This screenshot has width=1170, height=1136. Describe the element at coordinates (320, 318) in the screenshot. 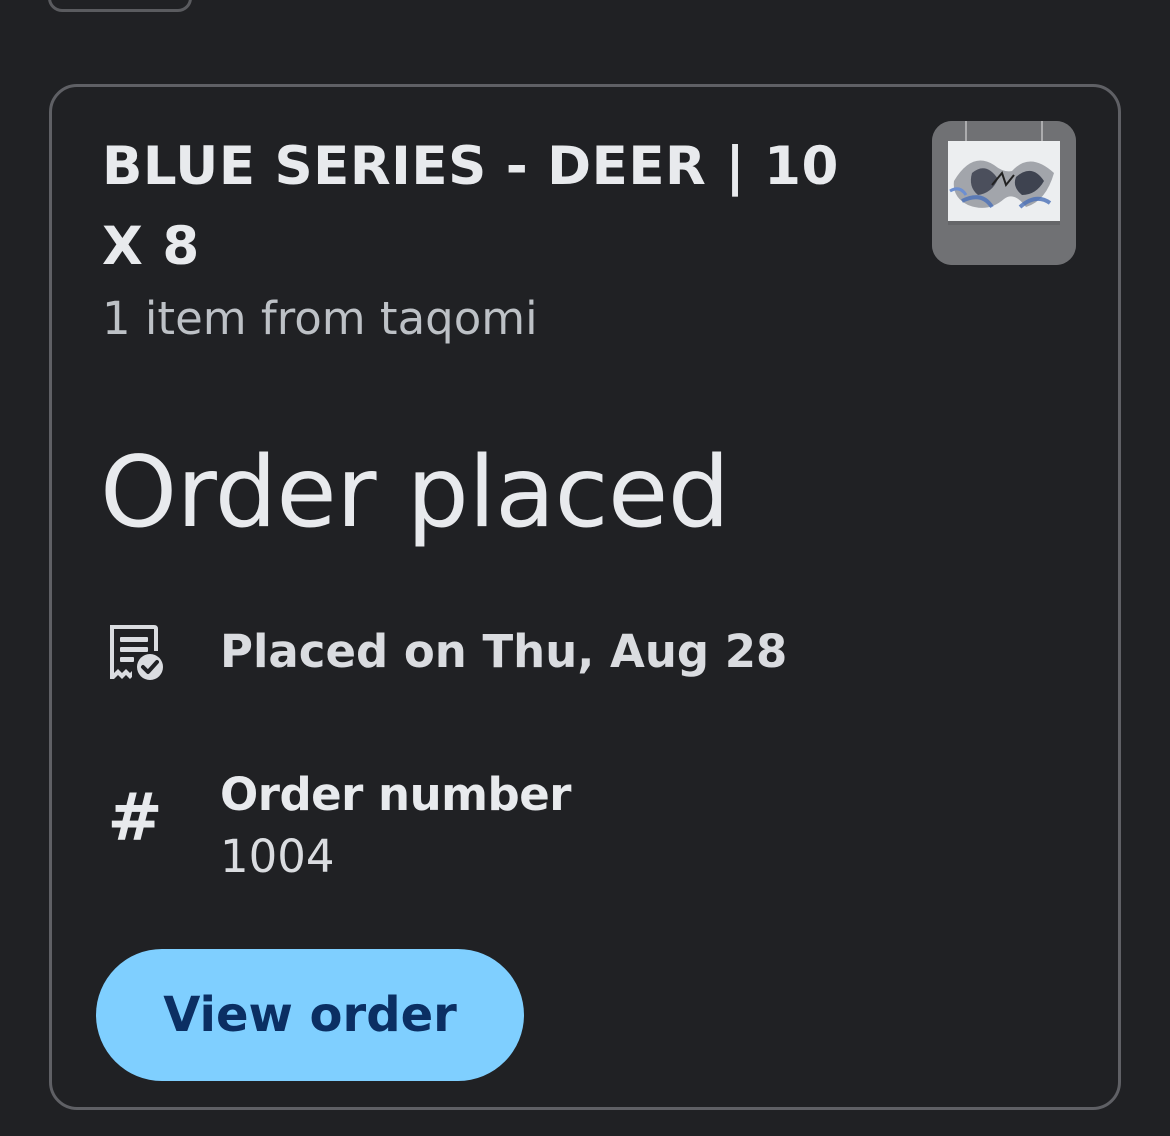

I see `item-count-seller: 1 item from taqomi` at that location.